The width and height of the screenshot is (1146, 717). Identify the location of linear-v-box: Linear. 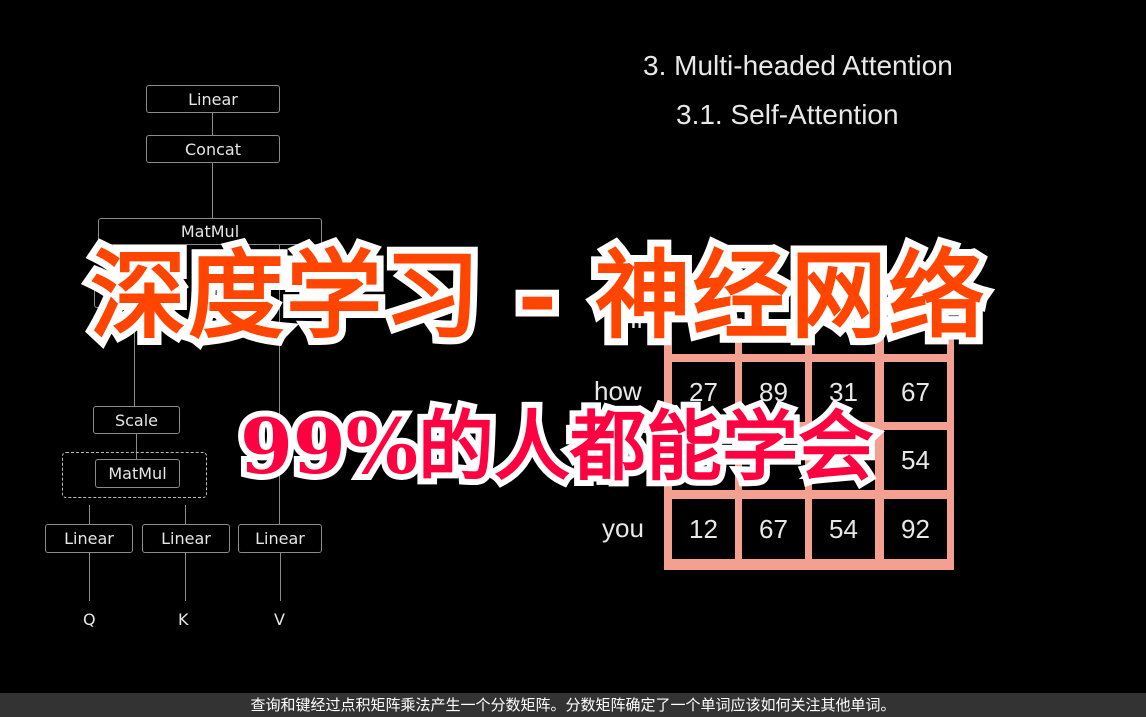
(280, 538).